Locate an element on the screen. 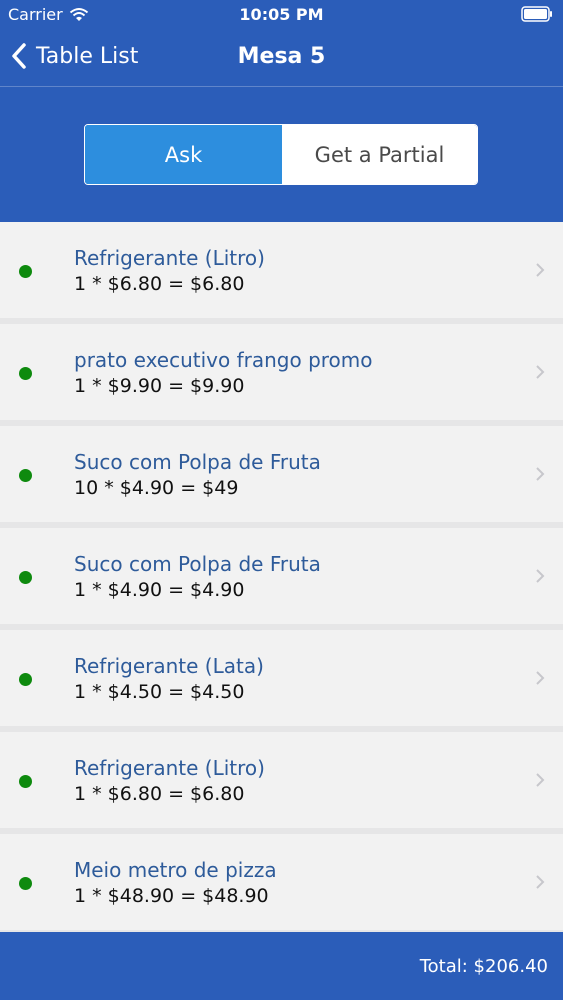  list-item: Meio metro de pizza 1 * $48.90 = $48.90 is located at coordinates (281, 882).